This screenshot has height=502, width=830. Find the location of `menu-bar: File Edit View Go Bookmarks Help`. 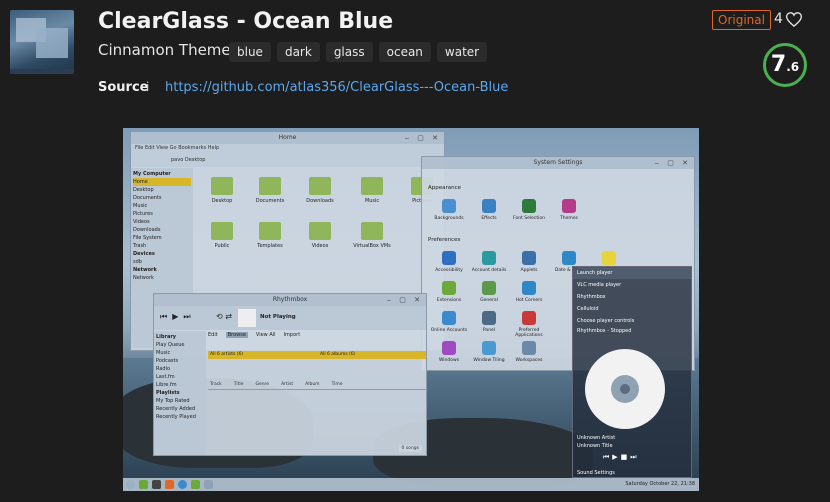

menu-bar: File Edit View Go Bookmarks Help is located at coordinates (287, 148).